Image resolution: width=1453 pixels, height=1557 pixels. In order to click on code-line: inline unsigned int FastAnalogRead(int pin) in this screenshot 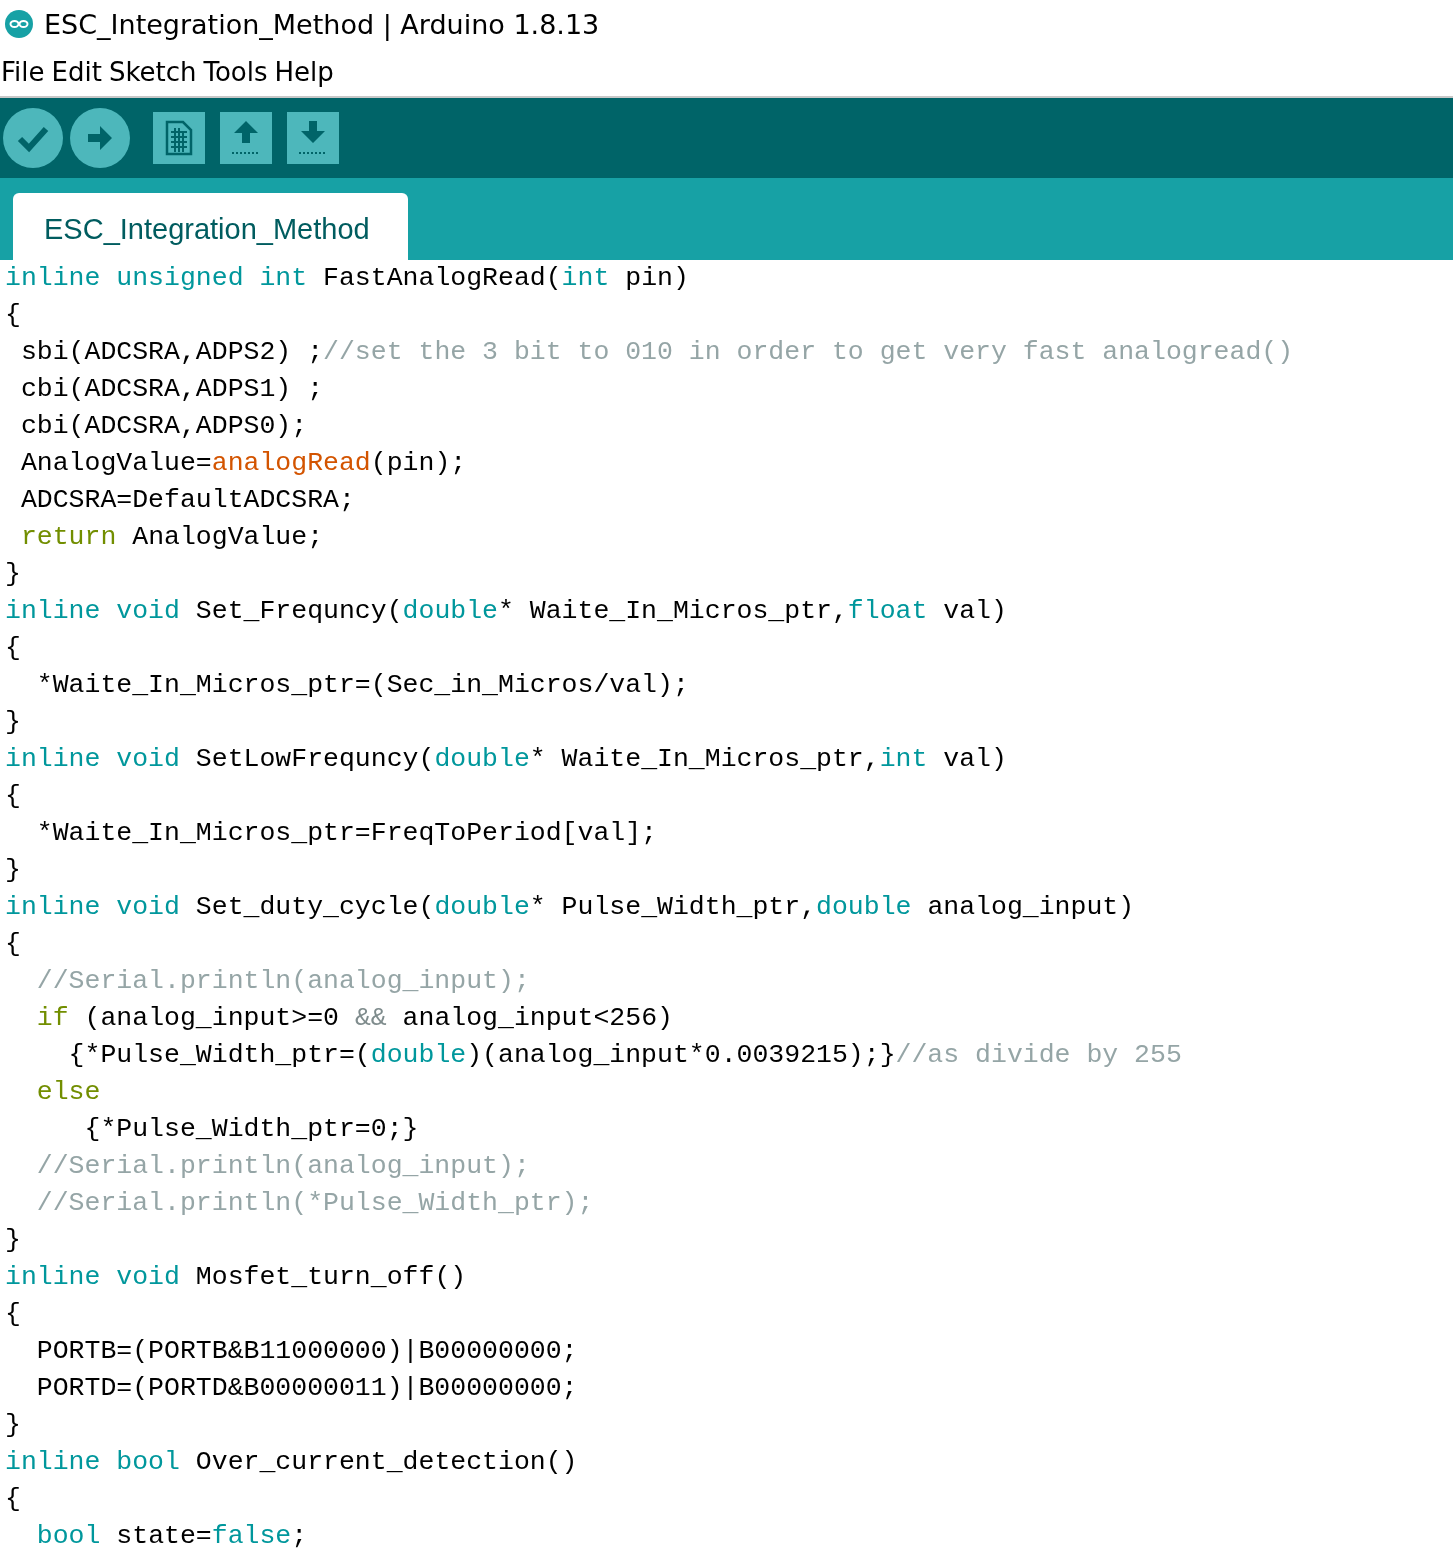, I will do `click(347, 278)`.